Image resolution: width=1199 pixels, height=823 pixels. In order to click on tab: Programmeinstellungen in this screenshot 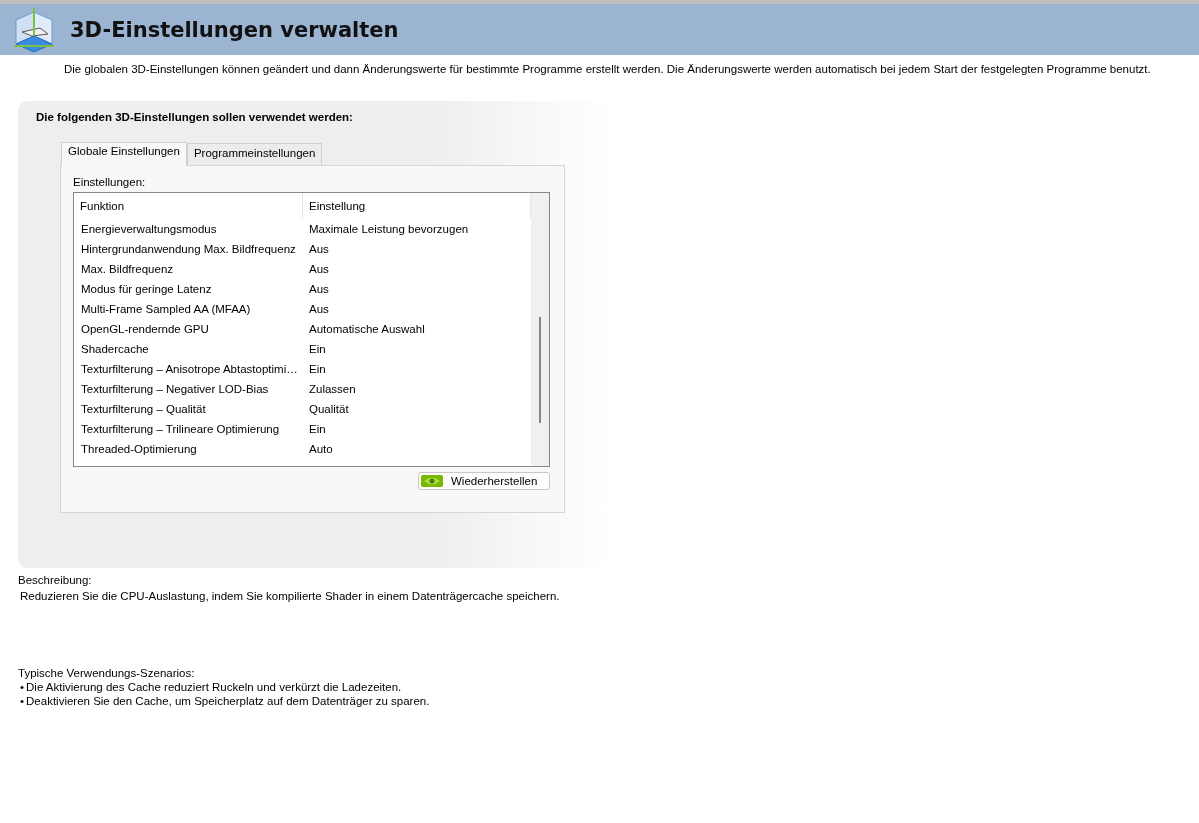, I will do `click(254, 154)`.